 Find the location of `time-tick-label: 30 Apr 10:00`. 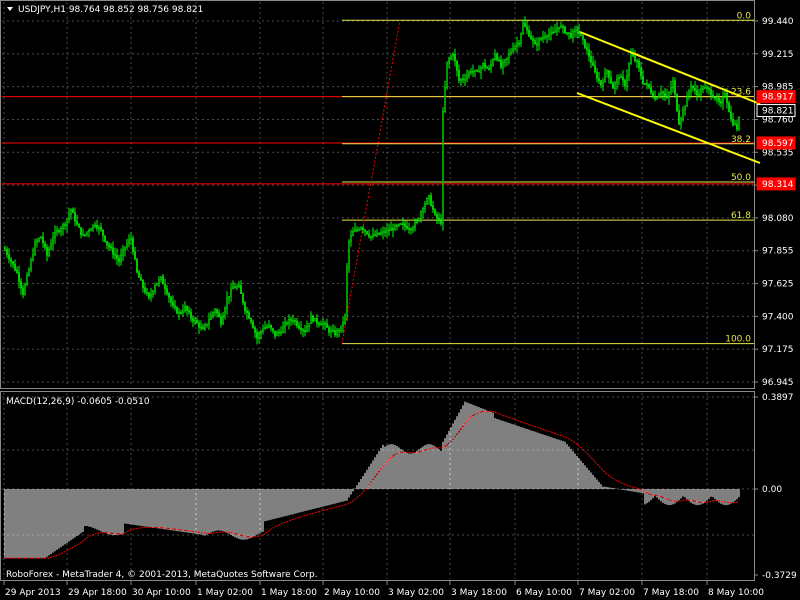

time-tick-label: 30 Apr 10:00 is located at coordinates (161, 593).